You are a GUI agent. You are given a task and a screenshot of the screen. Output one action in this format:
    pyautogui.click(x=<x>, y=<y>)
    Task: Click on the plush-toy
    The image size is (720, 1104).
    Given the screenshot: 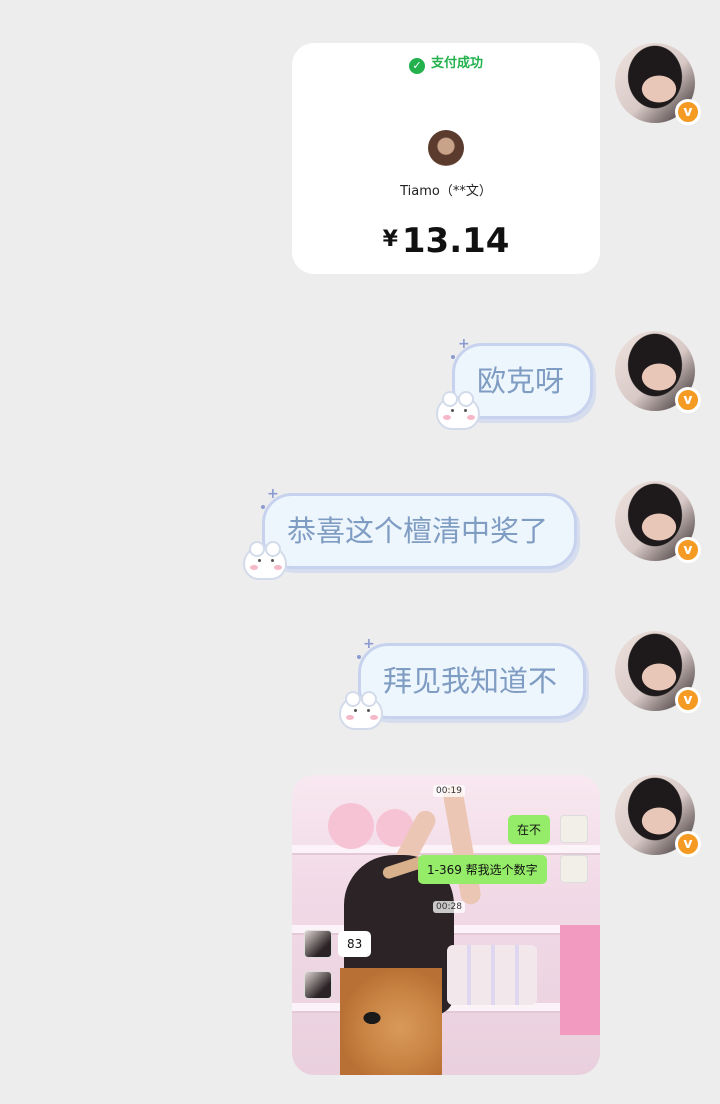 What is the action you would take?
    pyautogui.click(x=351, y=826)
    